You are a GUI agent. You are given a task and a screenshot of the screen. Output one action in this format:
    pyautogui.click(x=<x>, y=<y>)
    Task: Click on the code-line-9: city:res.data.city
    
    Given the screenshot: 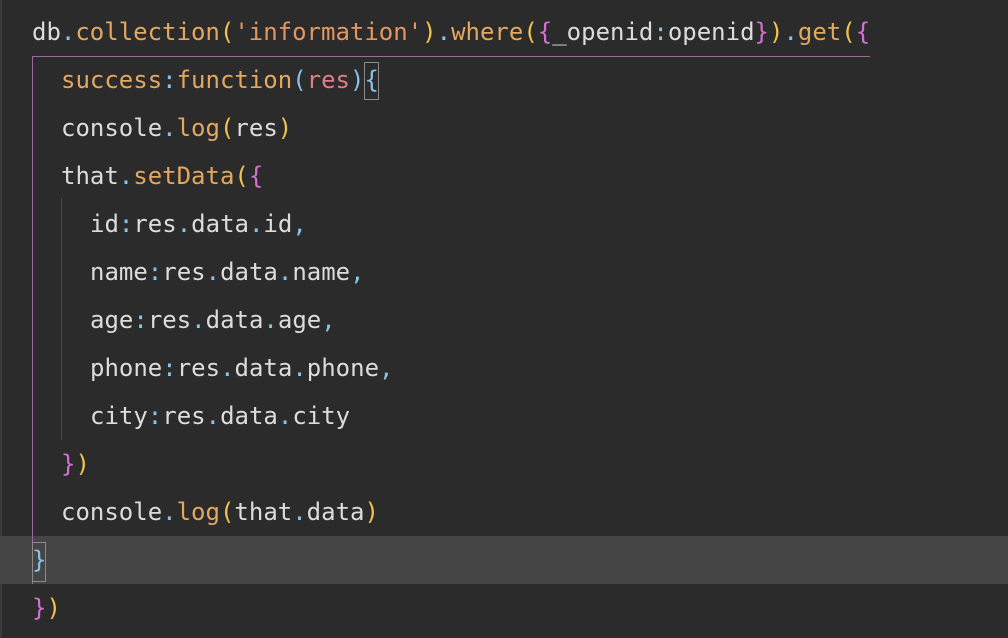 What is the action you would take?
    pyautogui.click(x=504, y=416)
    